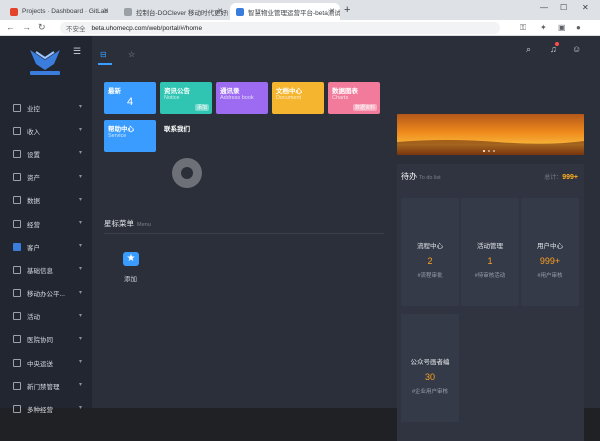  I want to click on shortcut-heading: 星标菜单 Menu, so click(127, 223).